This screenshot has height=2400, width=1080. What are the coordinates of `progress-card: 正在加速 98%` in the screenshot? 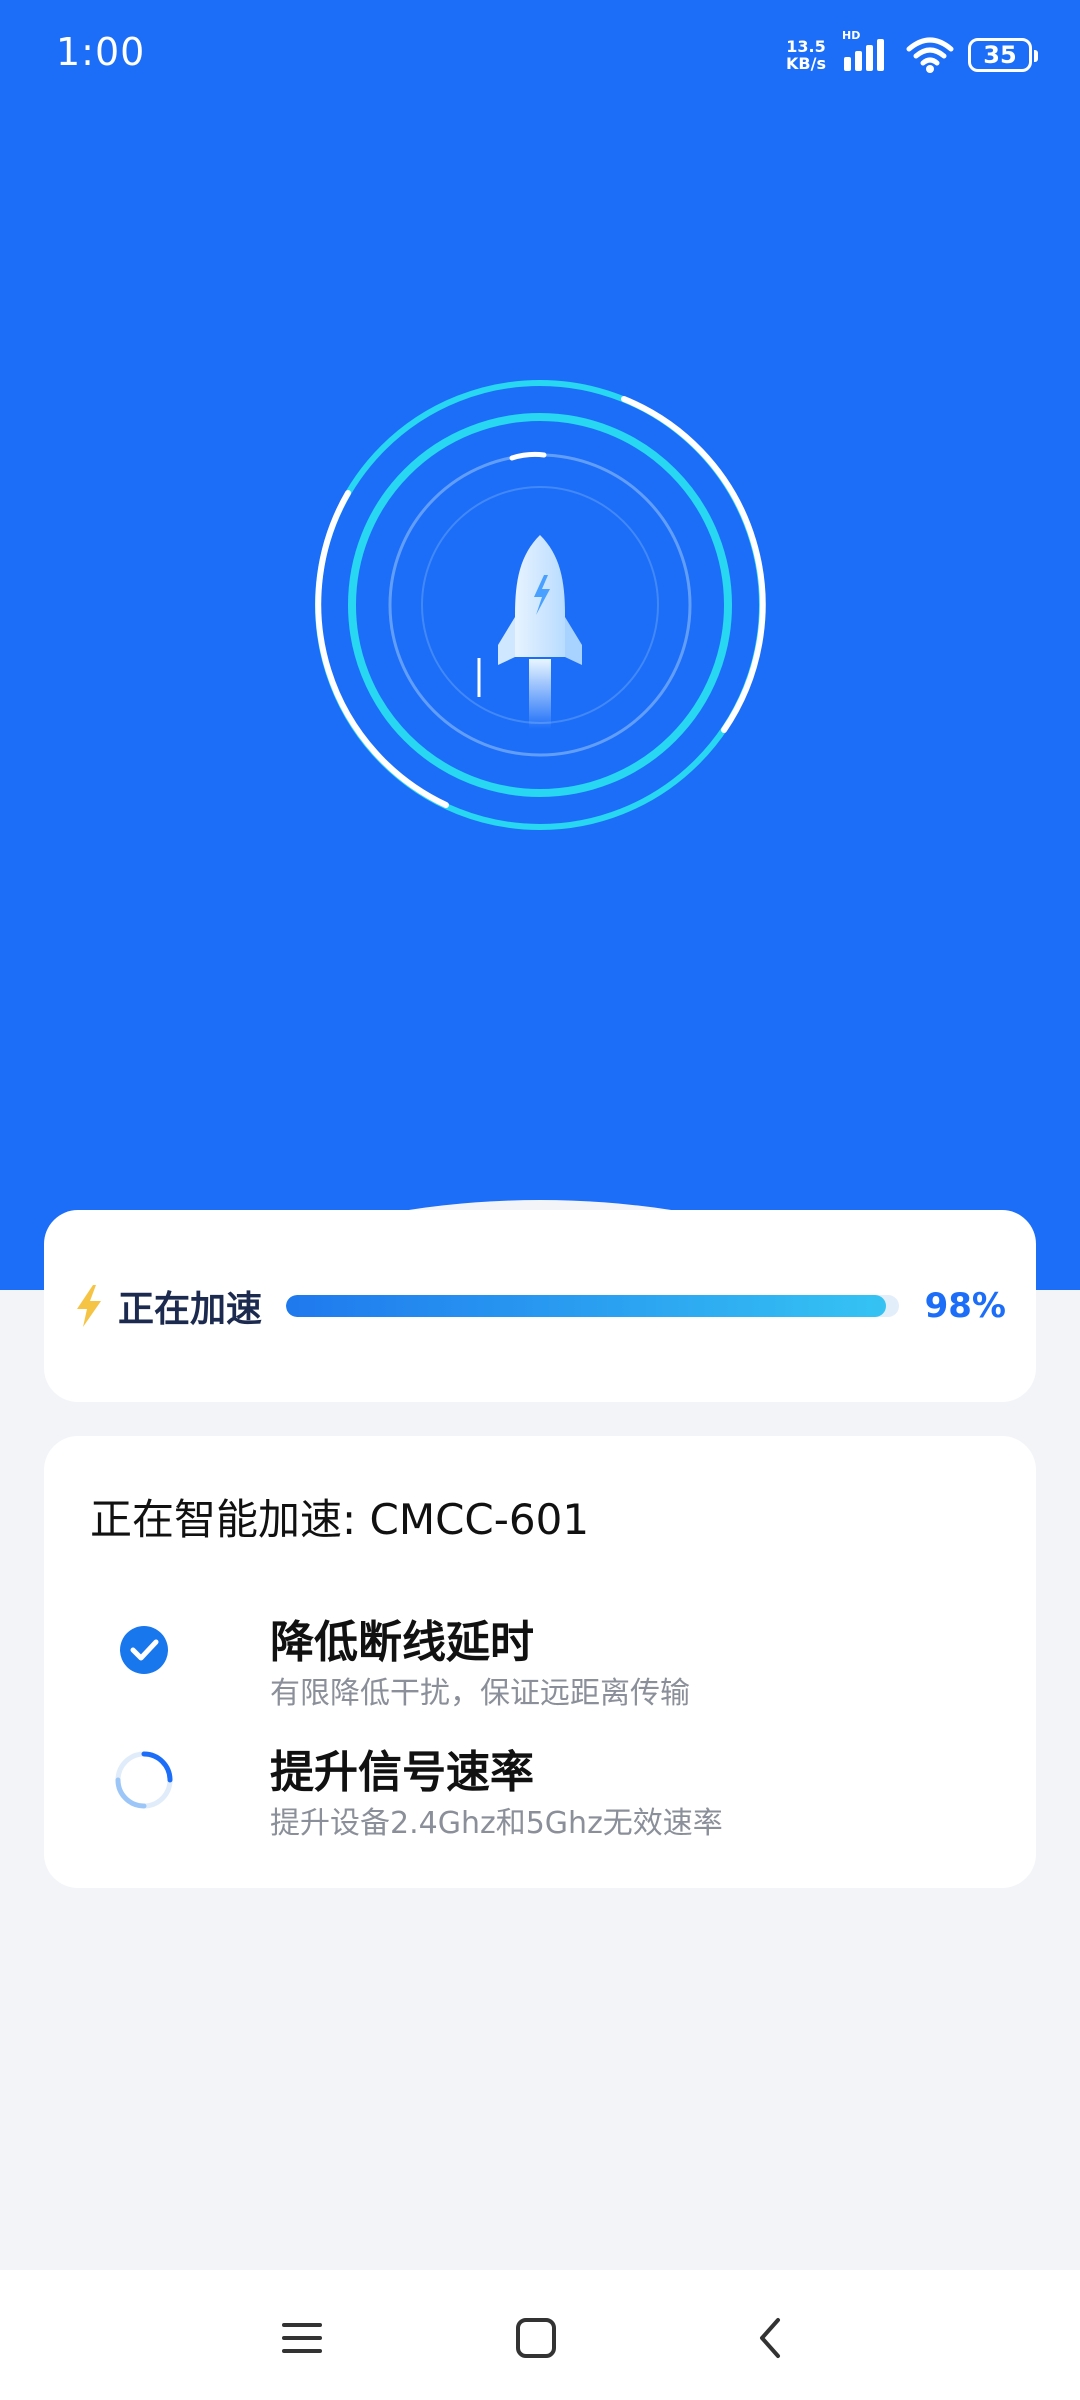 It's located at (540, 1306).